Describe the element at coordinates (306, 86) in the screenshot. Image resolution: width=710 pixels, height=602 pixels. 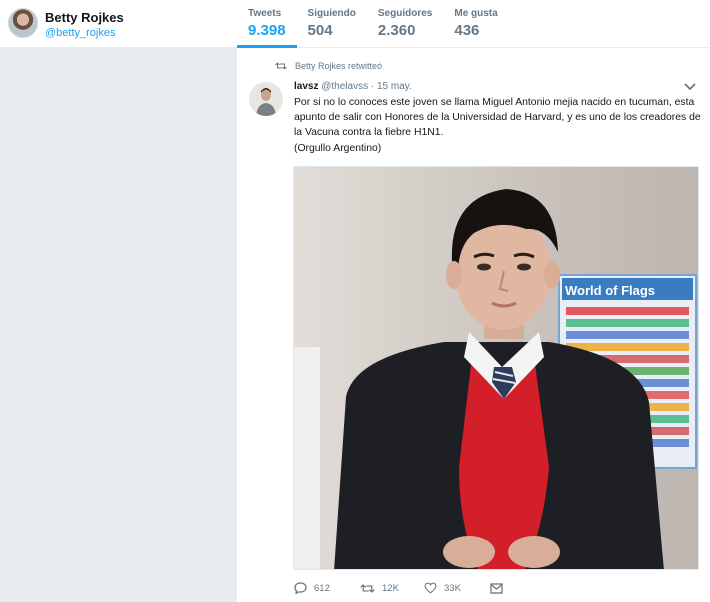
I see `tweet-author-name: lavsz` at that location.